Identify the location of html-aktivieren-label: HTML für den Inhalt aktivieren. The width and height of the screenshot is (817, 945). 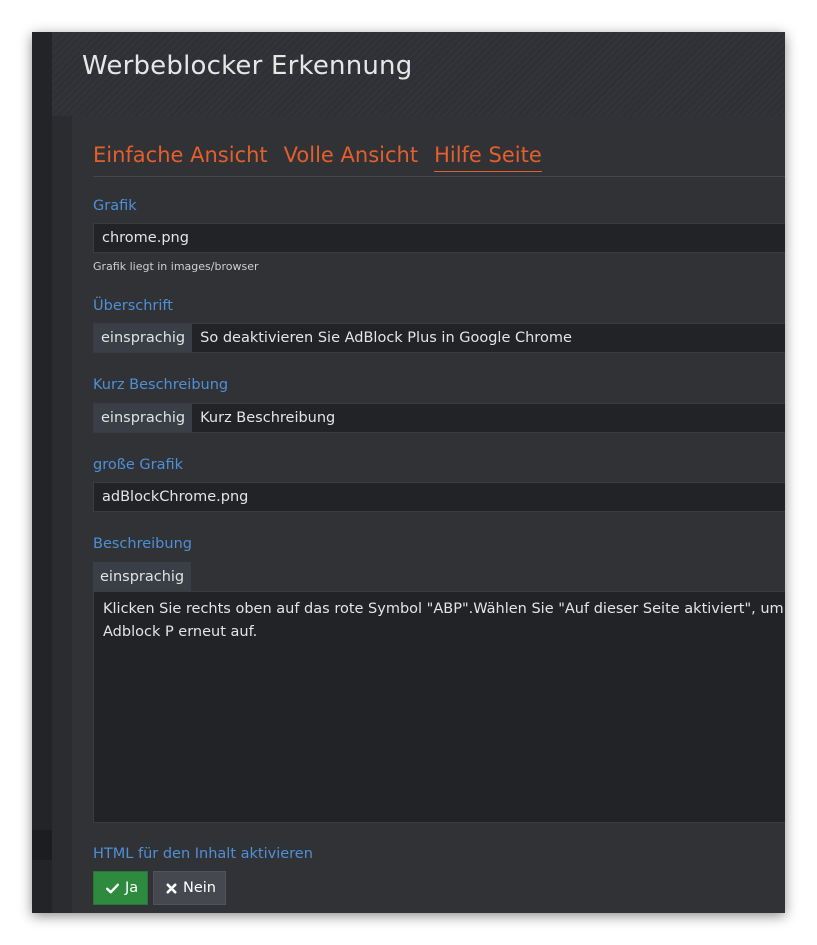
(203, 854).